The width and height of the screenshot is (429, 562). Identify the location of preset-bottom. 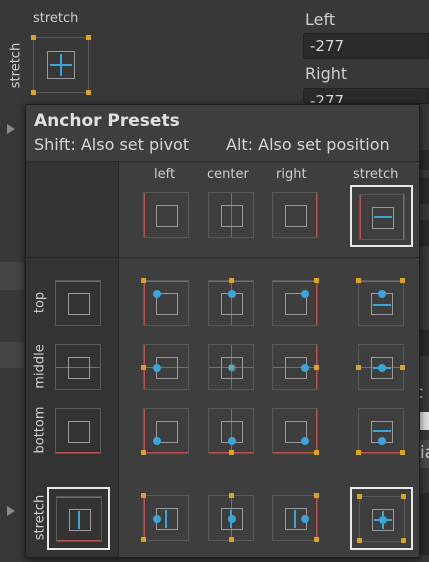
(78, 431).